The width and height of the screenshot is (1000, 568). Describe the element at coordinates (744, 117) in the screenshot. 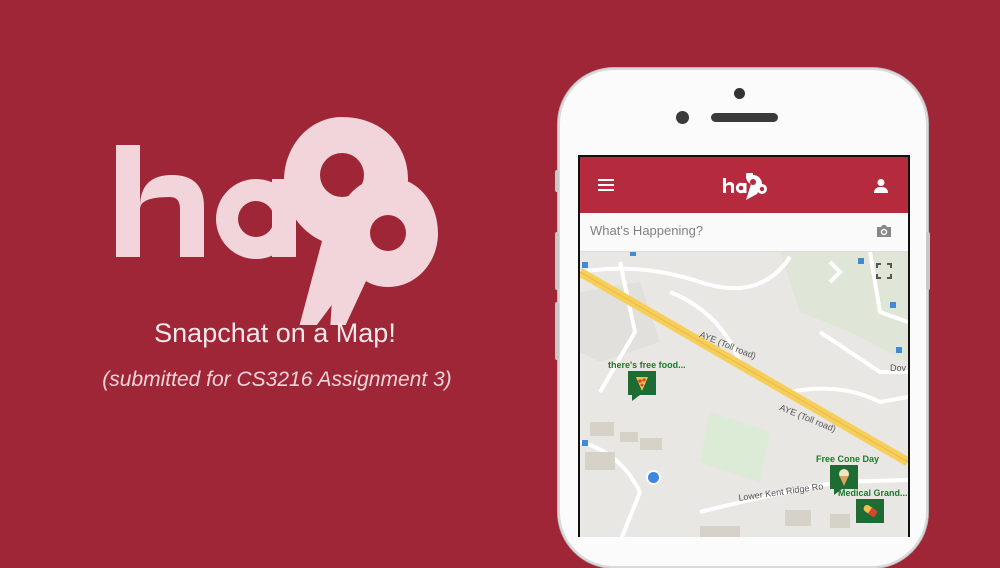

I see `earpiece-speaker` at that location.